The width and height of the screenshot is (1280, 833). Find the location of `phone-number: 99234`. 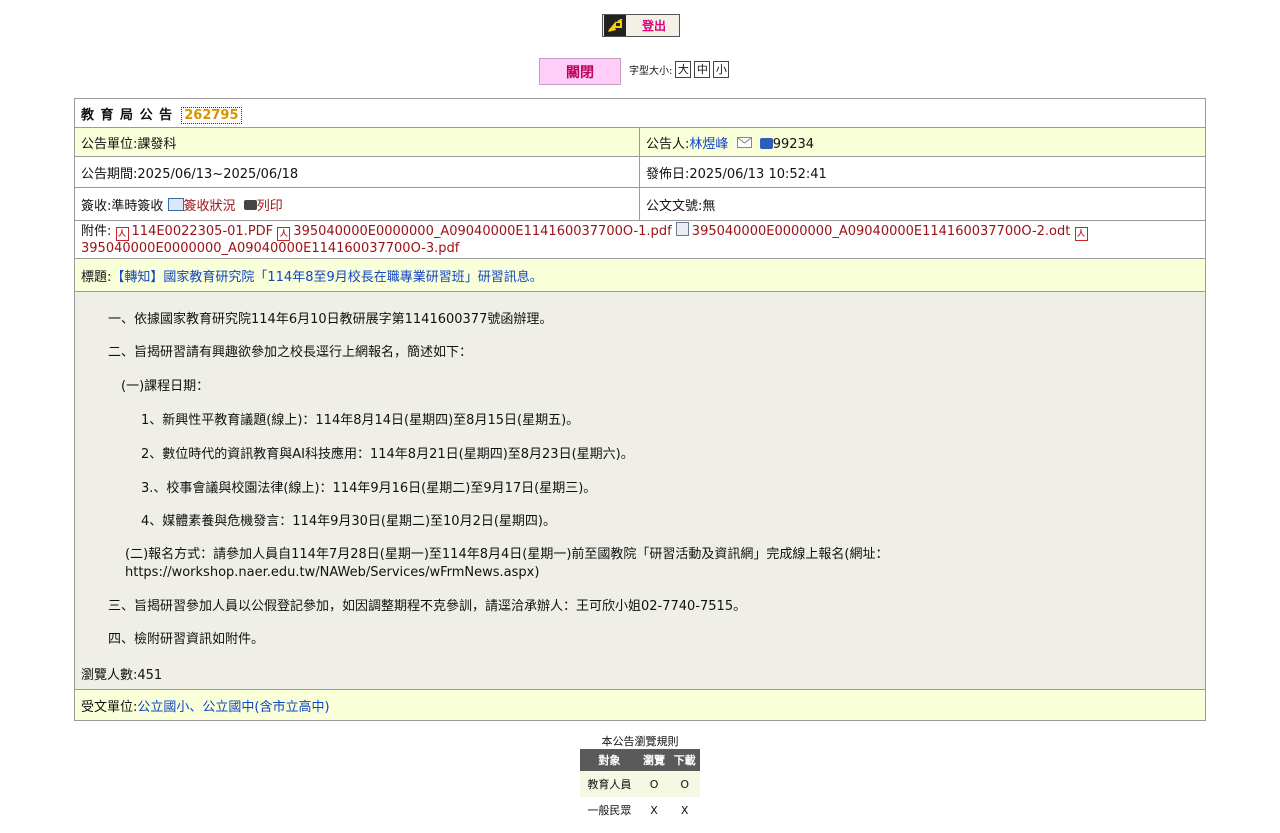

phone-number: 99234 is located at coordinates (793, 144).